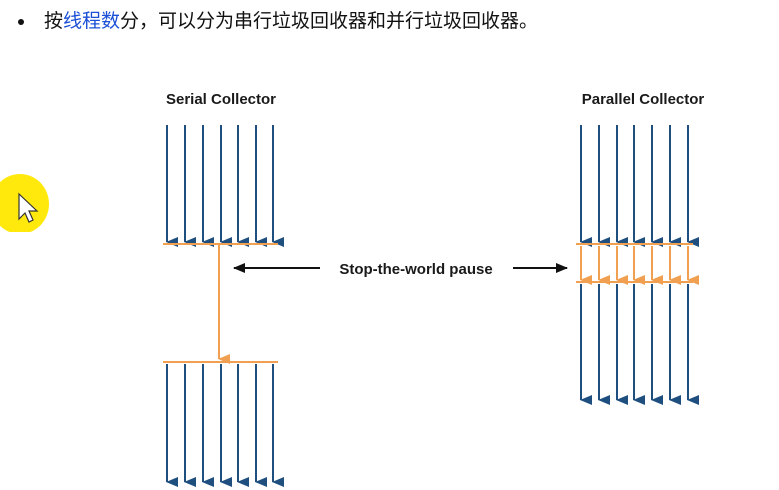 The image size is (779, 490). What do you see at coordinates (225, 186) in the screenshot?
I see `serial-threads-before` at bounding box center [225, 186].